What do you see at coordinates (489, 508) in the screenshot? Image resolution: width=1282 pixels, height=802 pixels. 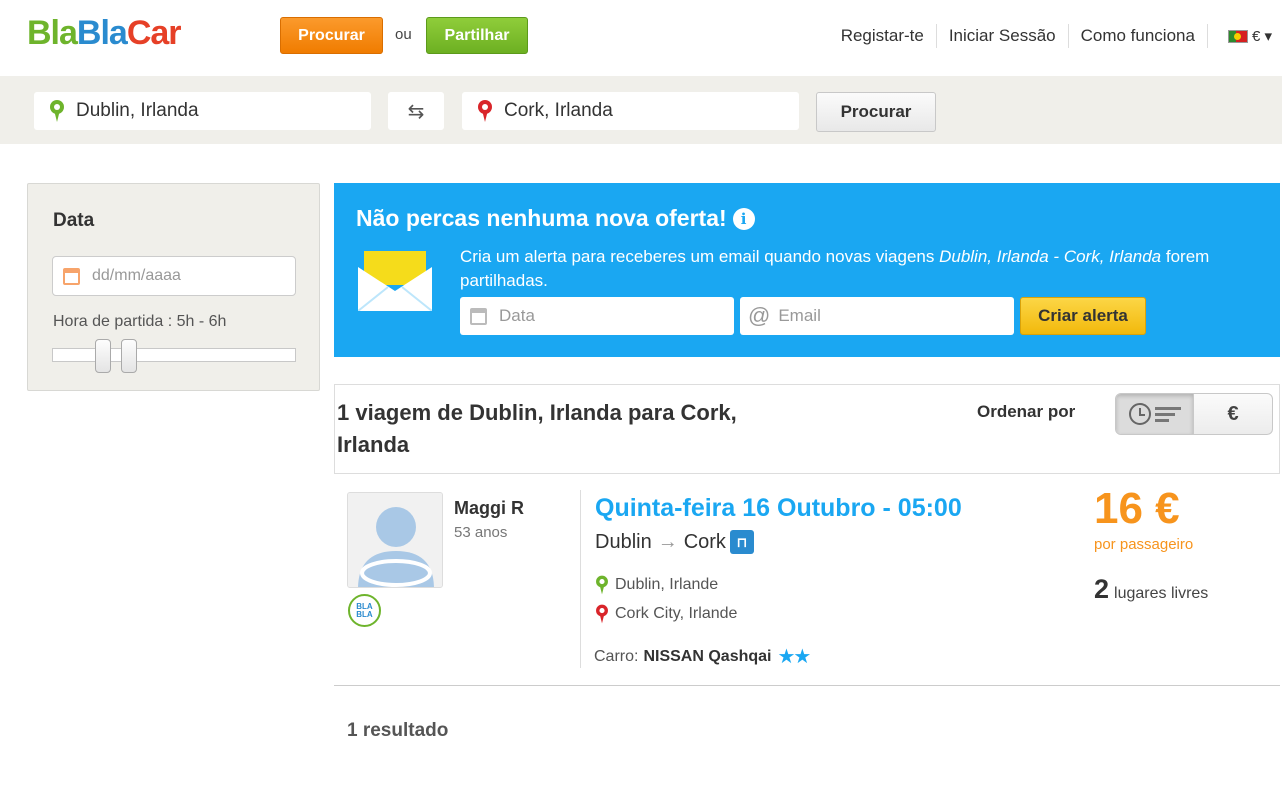 I see `driver-name: Maggi R` at bounding box center [489, 508].